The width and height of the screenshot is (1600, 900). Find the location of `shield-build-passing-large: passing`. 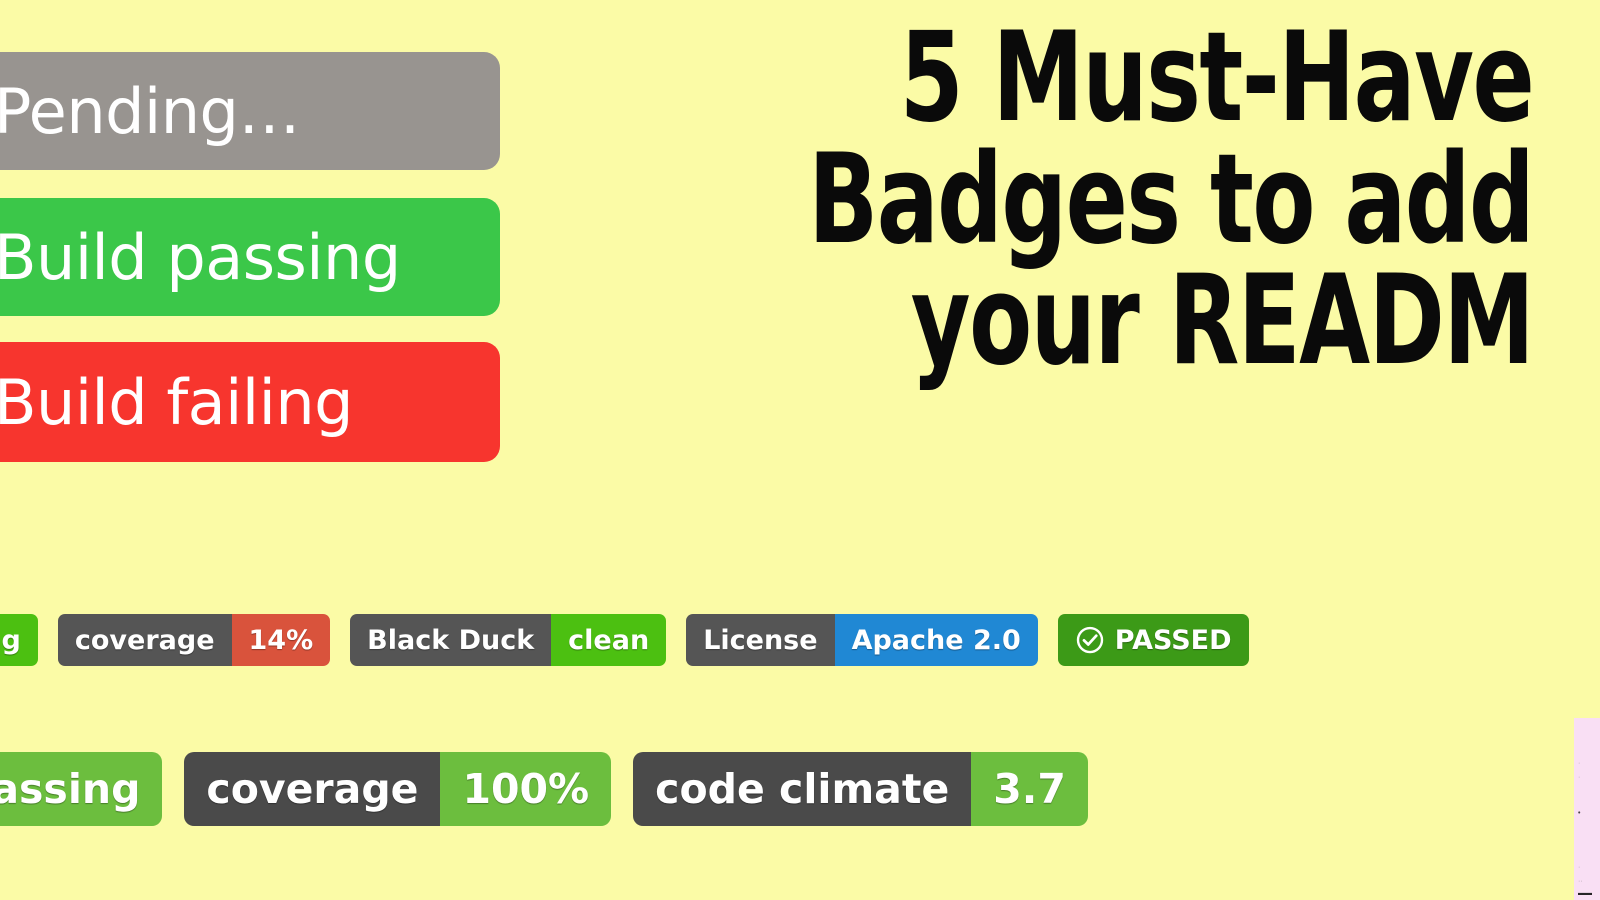

shield-build-passing-large: passing is located at coordinates (81, 789).